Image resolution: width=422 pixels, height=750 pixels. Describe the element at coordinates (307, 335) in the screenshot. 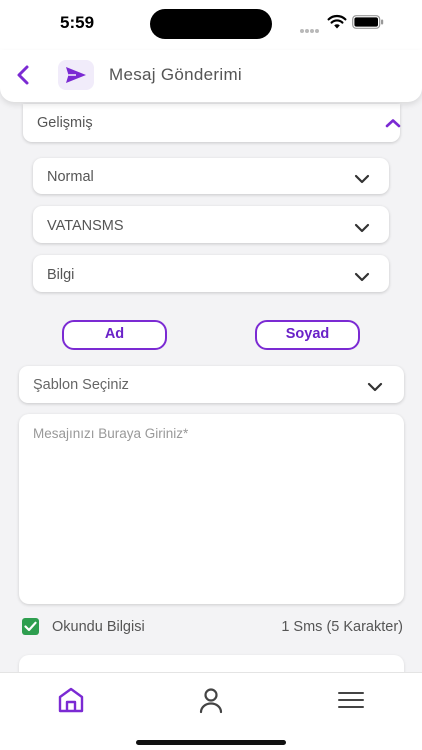

I see `insert-last-name-button: Soyad` at that location.